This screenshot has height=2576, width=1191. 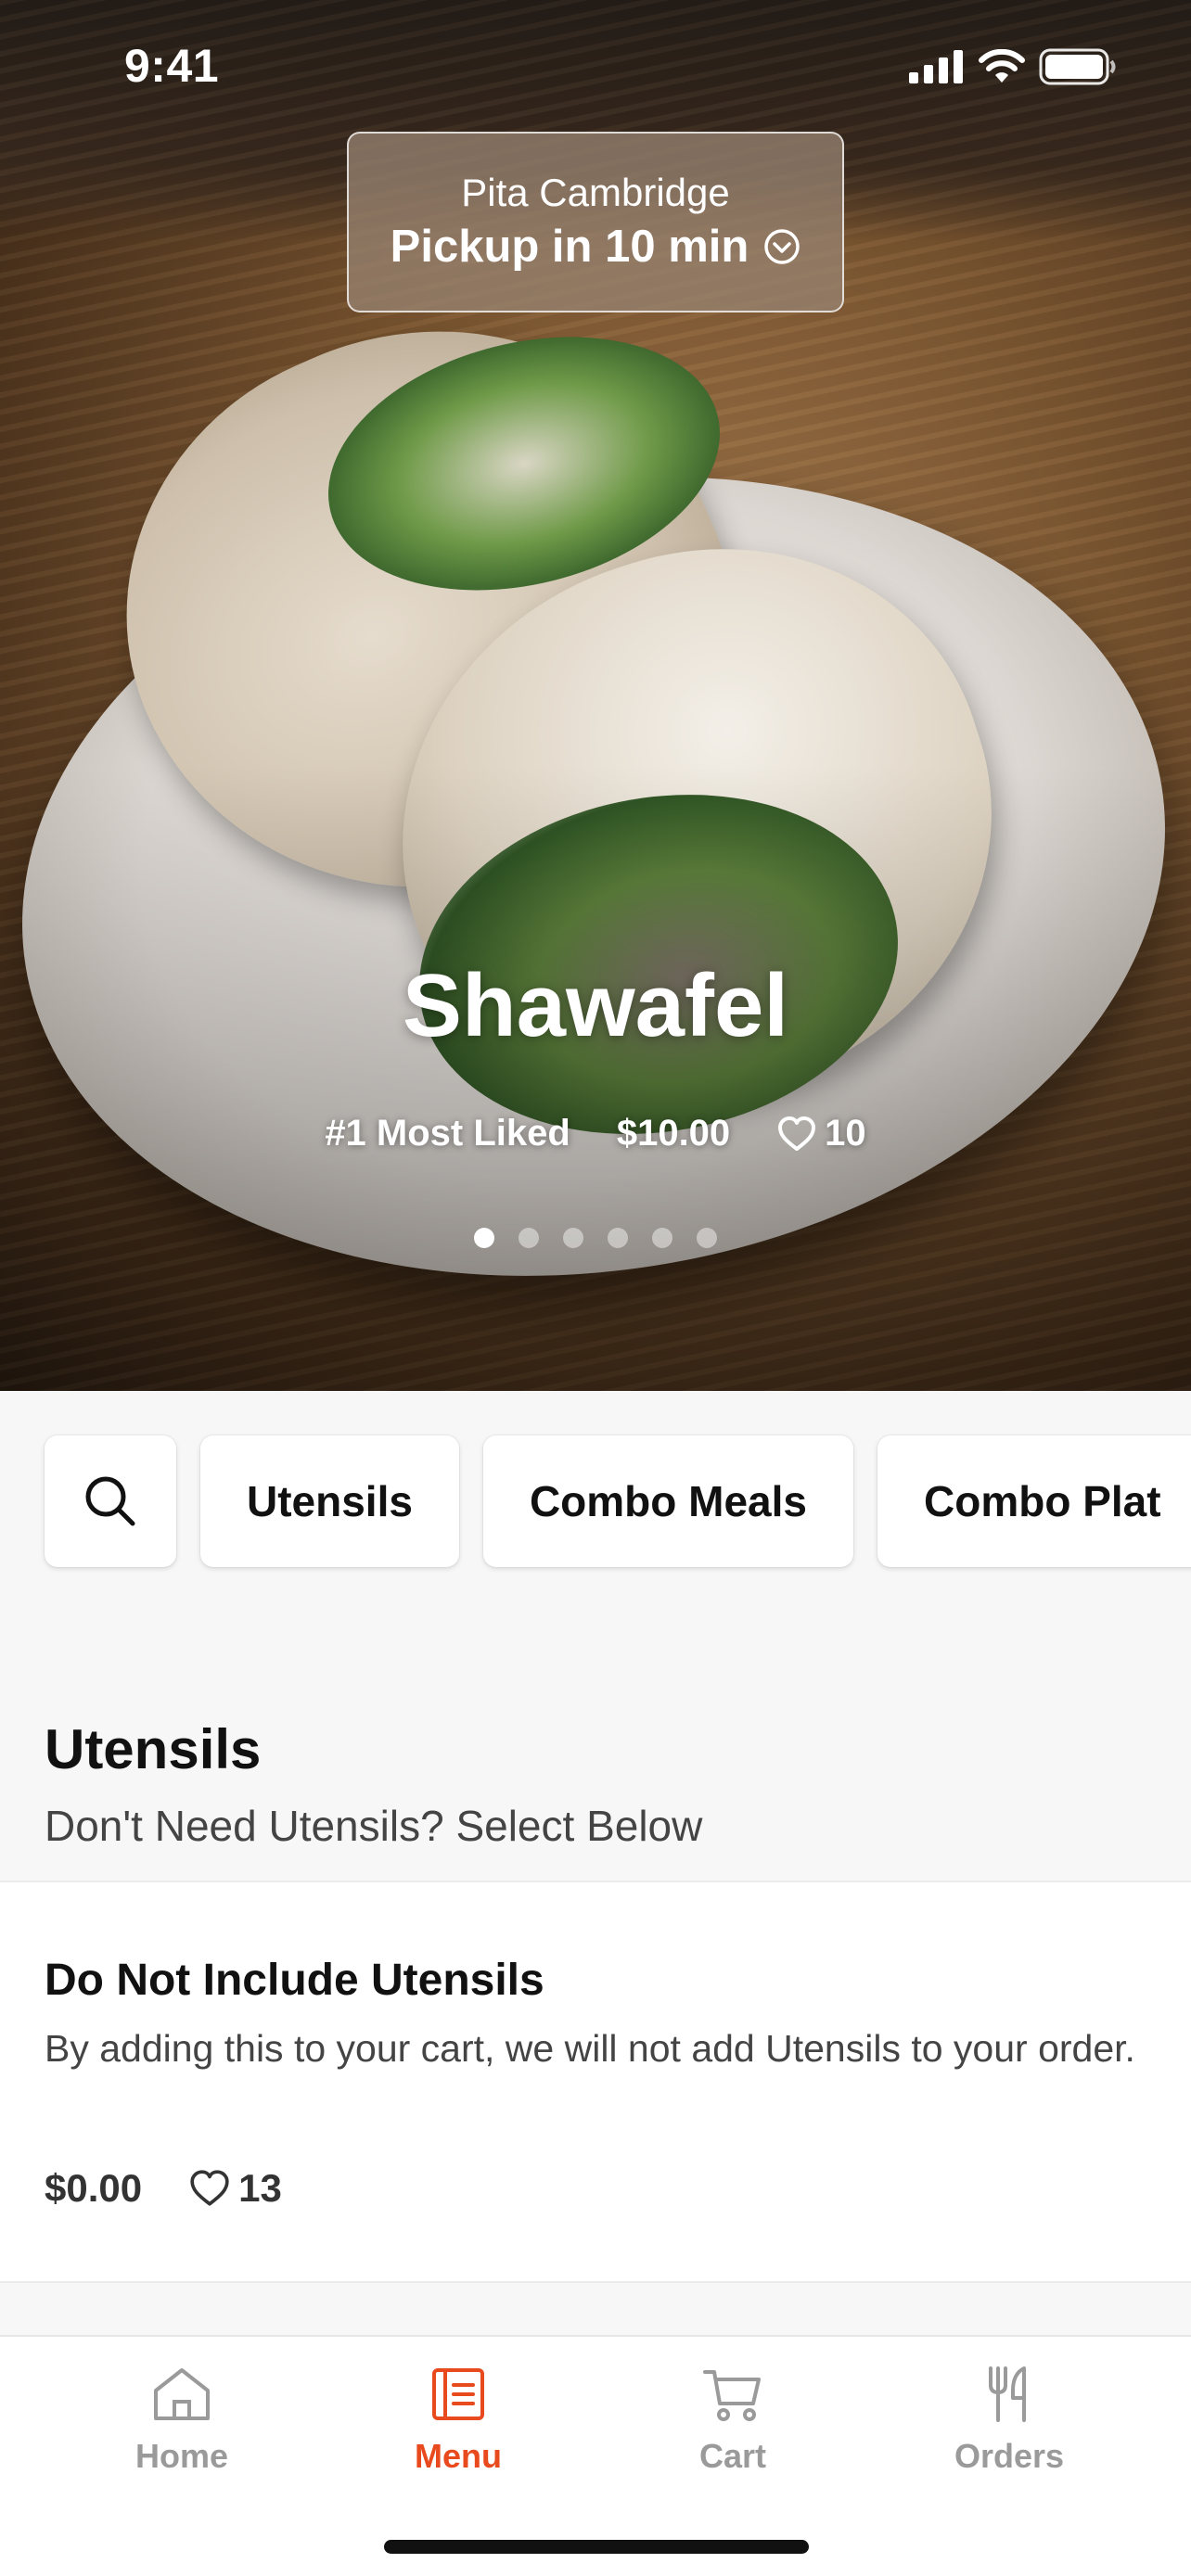 I want to click on tab-menu: Menu, so click(x=458, y=2420).